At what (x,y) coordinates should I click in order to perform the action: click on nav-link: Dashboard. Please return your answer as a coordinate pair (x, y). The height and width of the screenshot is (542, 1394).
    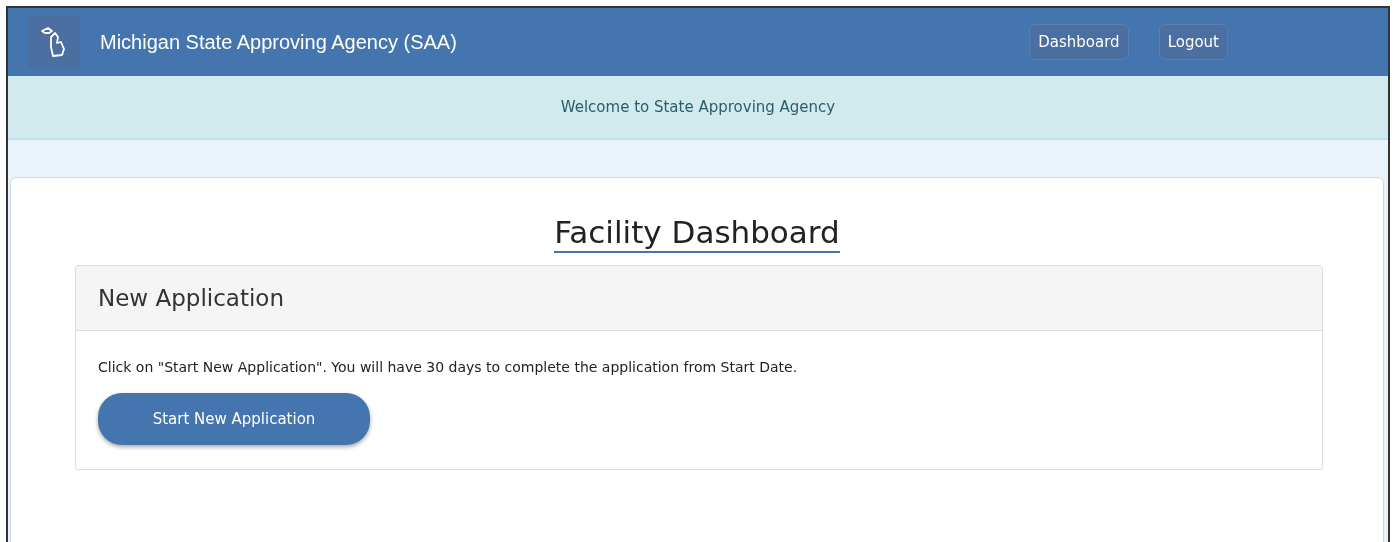
    Looking at the image, I should click on (1079, 42).